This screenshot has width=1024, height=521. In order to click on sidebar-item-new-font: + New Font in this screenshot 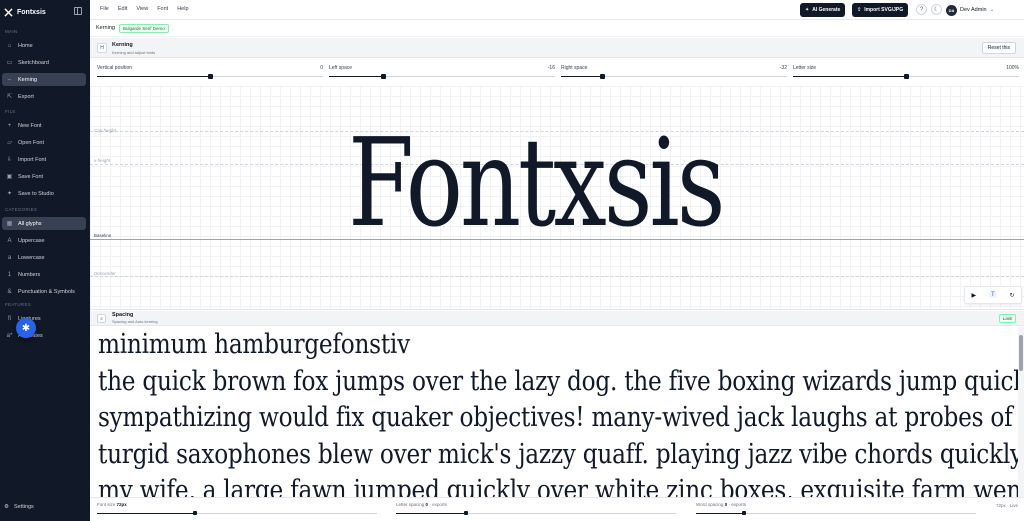, I will do `click(44, 125)`.